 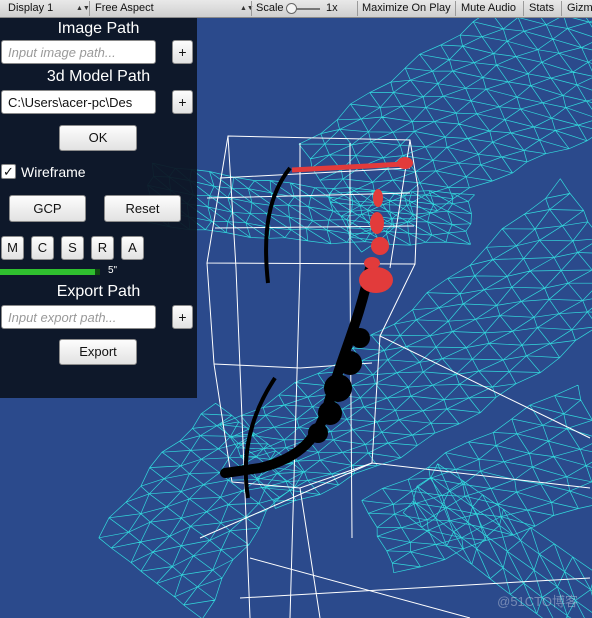 I want to click on export-path-heading: Export Path, so click(x=98, y=291).